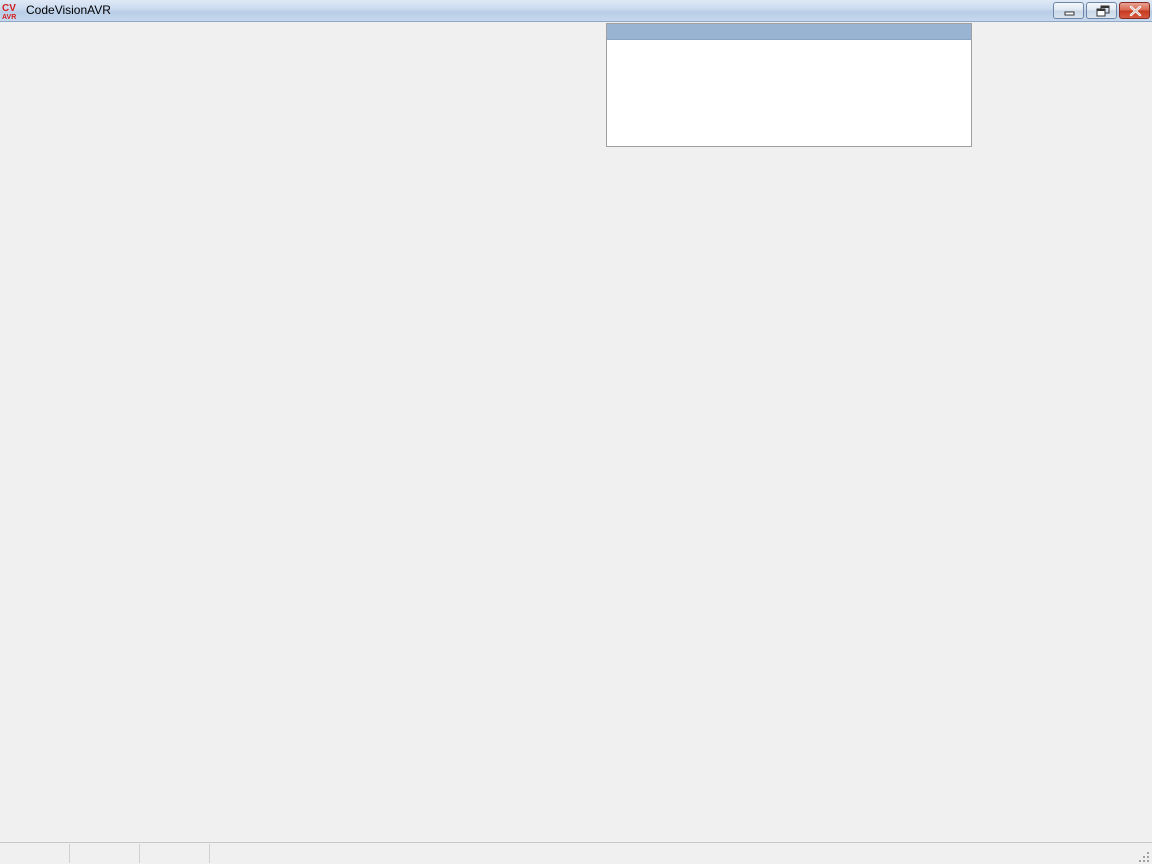 Image resolution: width=1152 pixels, height=864 pixels. Describe the element at coordinates (68, 10) in the screenshot. I see `window-title: CodeVisionAVR` at that location.